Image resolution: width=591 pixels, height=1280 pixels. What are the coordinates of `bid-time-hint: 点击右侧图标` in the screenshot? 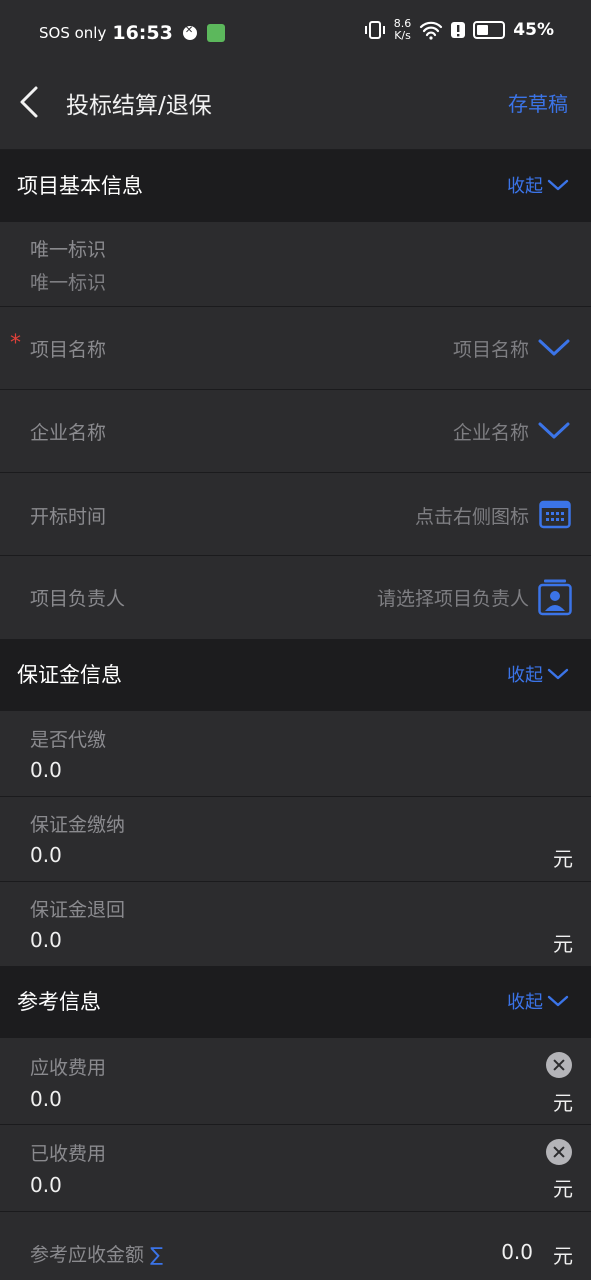 It's located at (471, 517).